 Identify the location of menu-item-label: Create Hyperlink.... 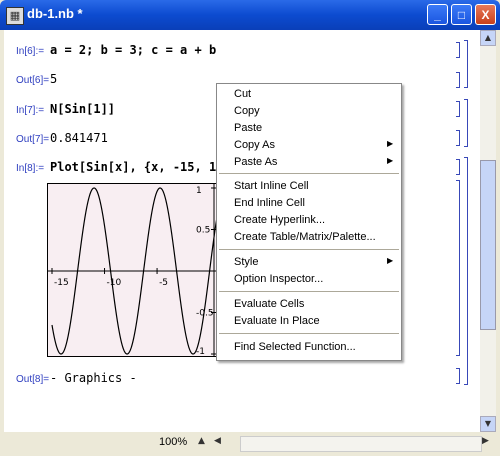
(280, 220).